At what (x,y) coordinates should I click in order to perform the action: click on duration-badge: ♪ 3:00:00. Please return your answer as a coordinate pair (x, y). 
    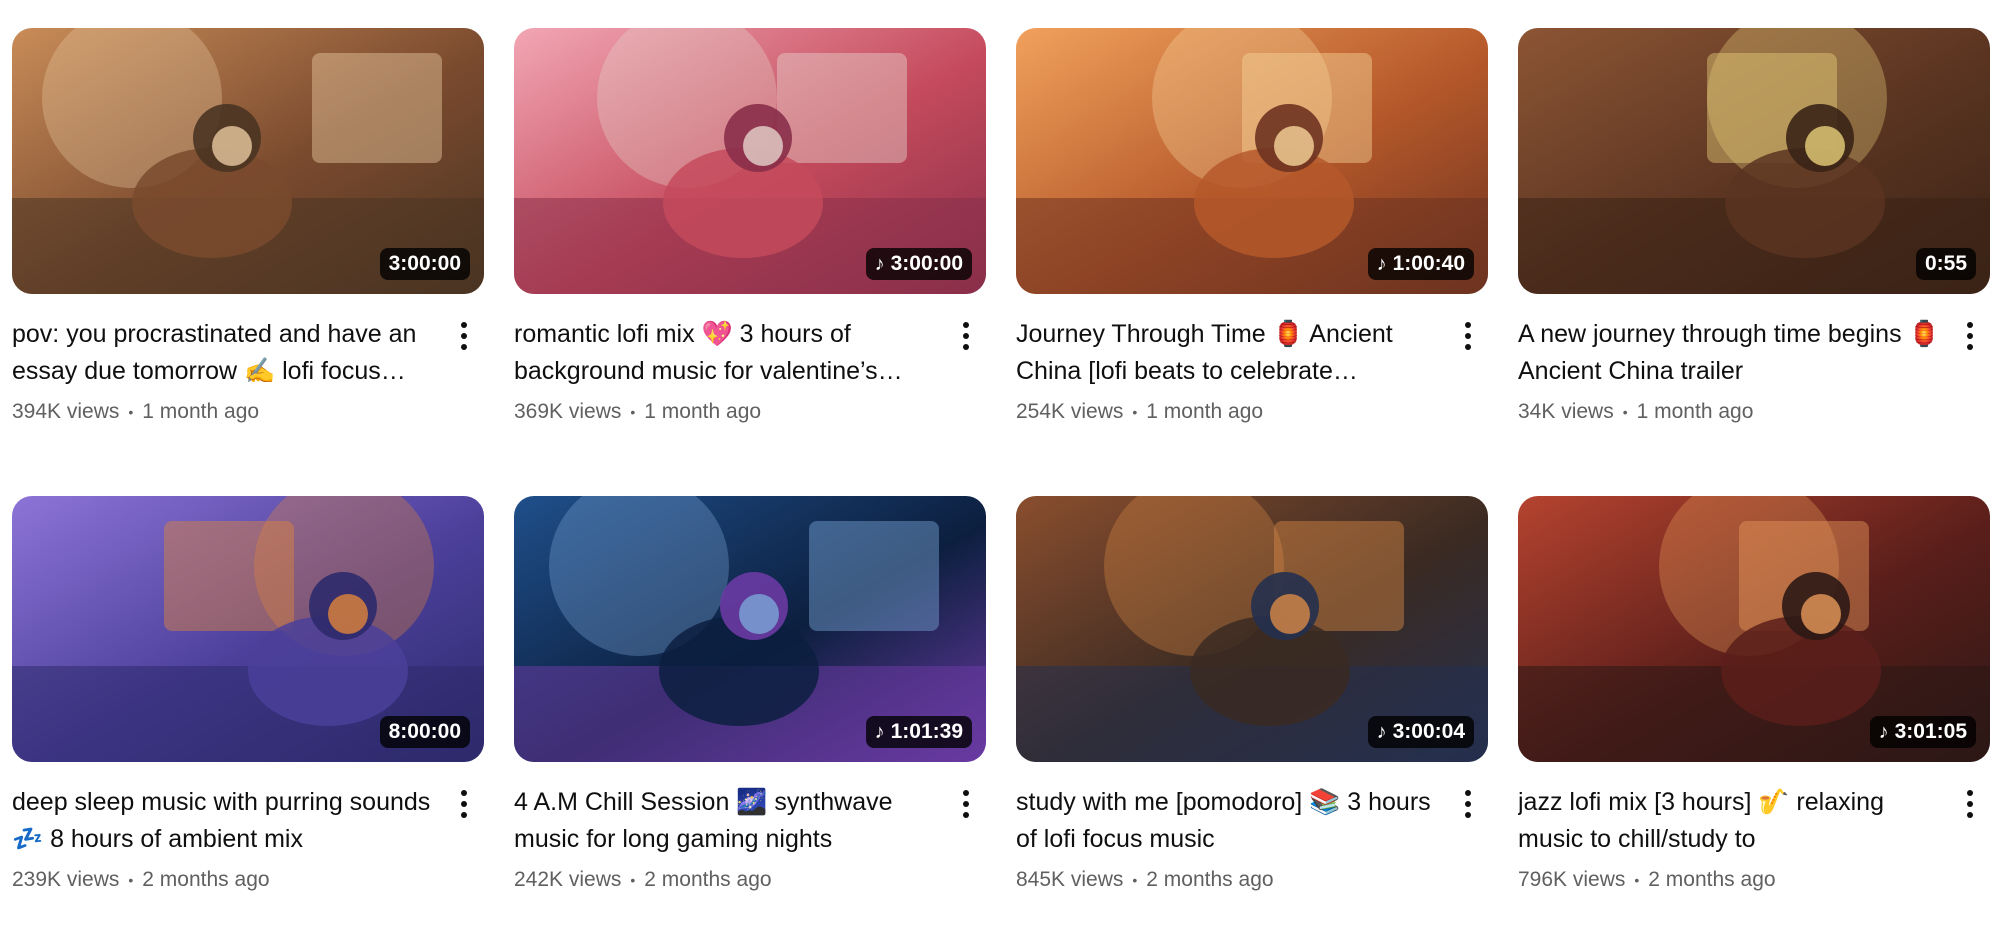
    Looking at the image, I should click on (918, 264).